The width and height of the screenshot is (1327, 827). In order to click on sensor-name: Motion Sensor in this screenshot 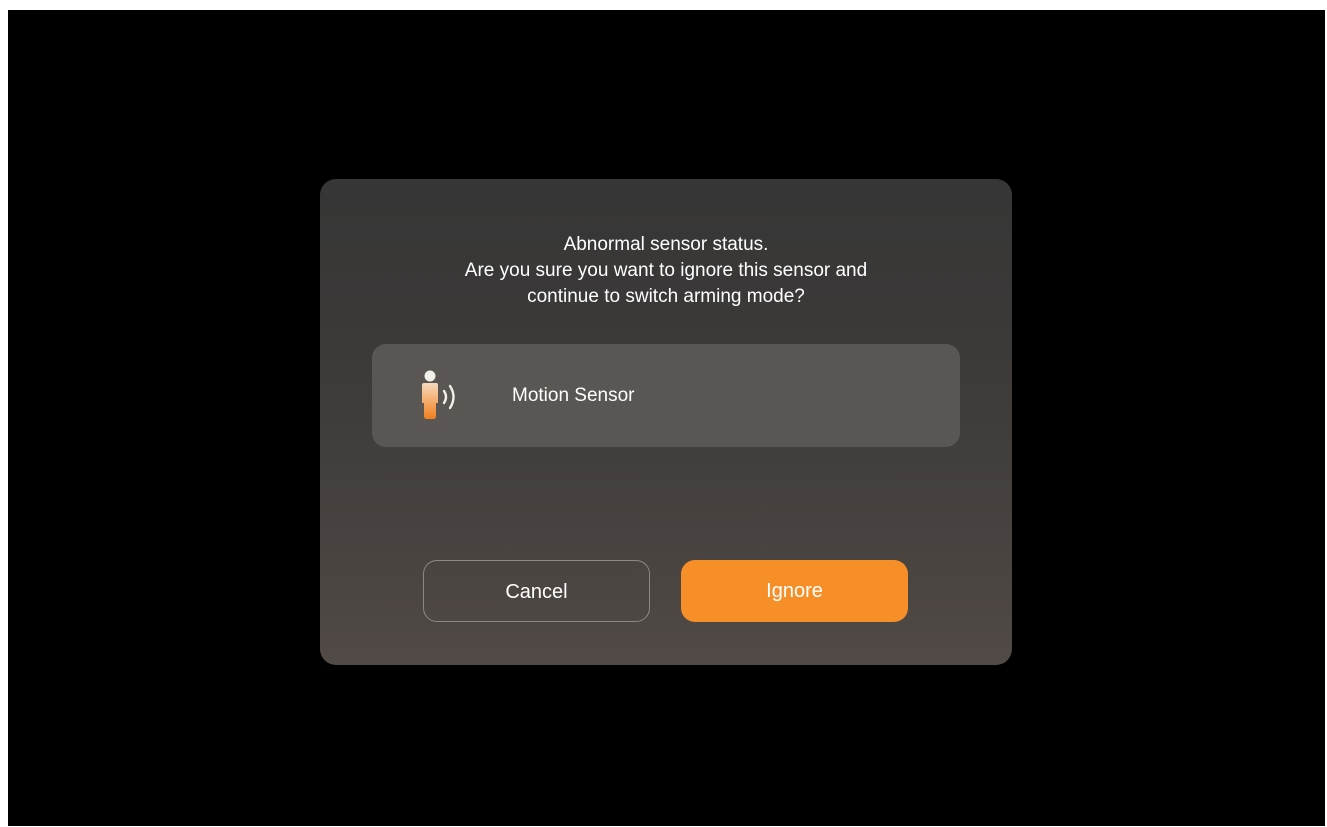, I will do `click(573, 395)`.